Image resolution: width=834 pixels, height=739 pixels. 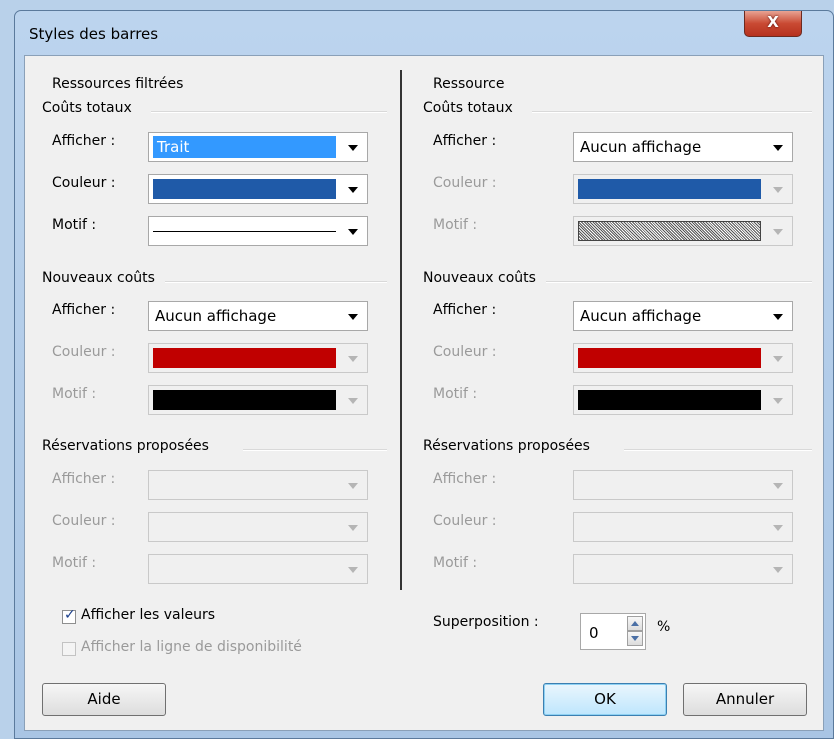 I want to click on left-total-color-combo, so click(x=258, y=189).